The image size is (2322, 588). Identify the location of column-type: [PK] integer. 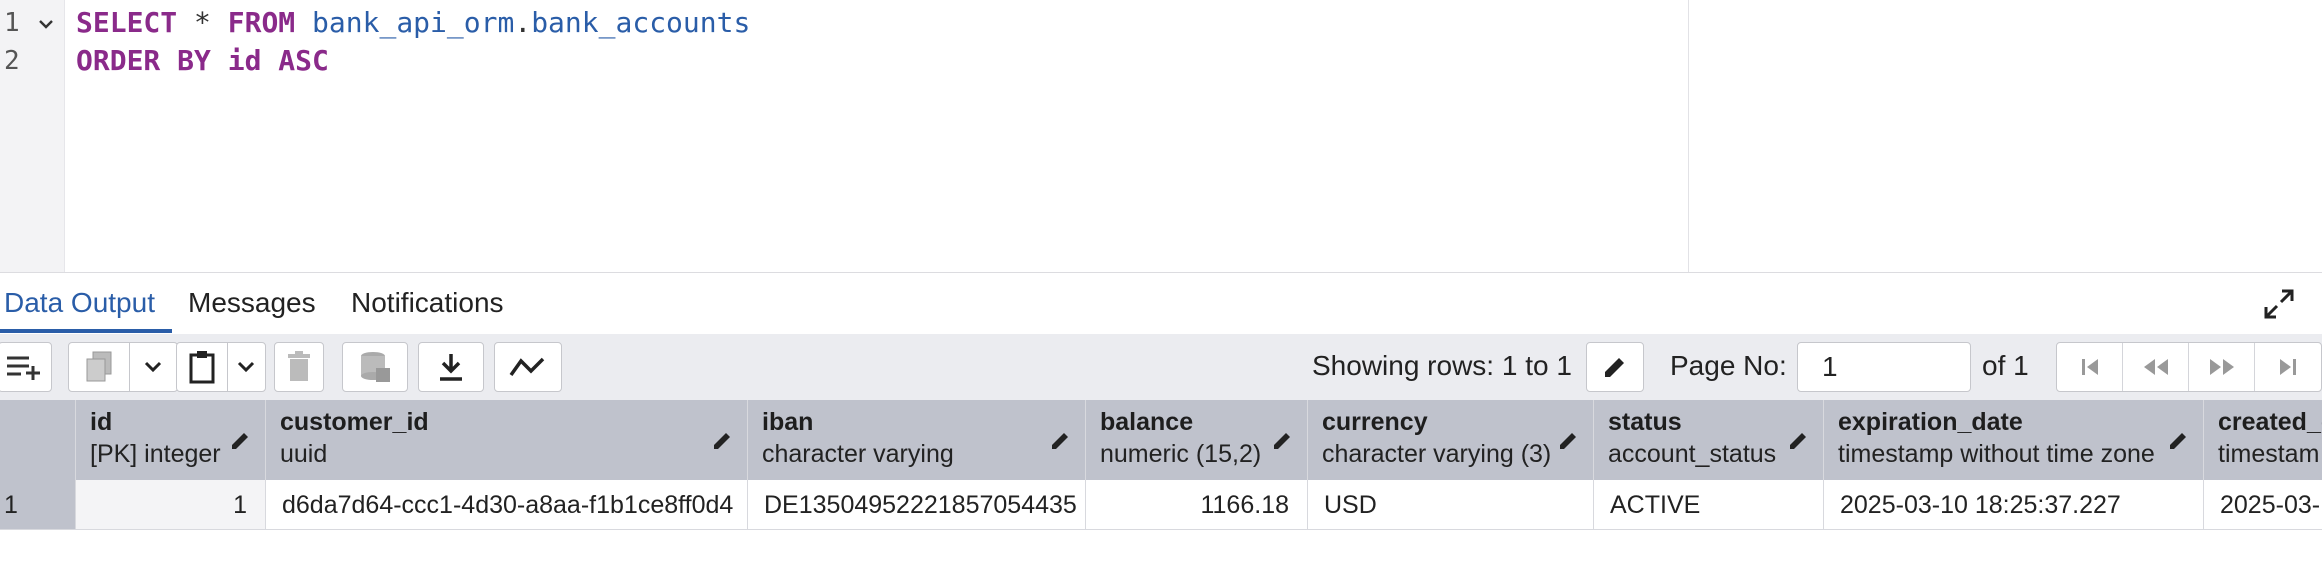
(155, 454).